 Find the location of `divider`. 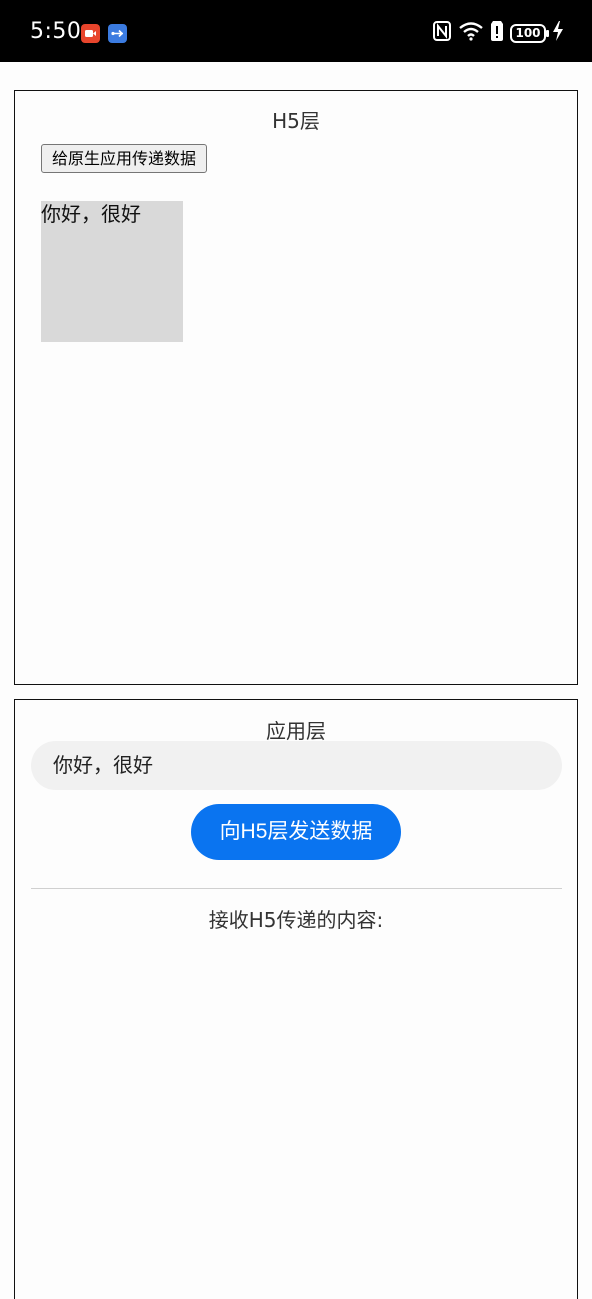

divider is located at coordinates (296, 888).